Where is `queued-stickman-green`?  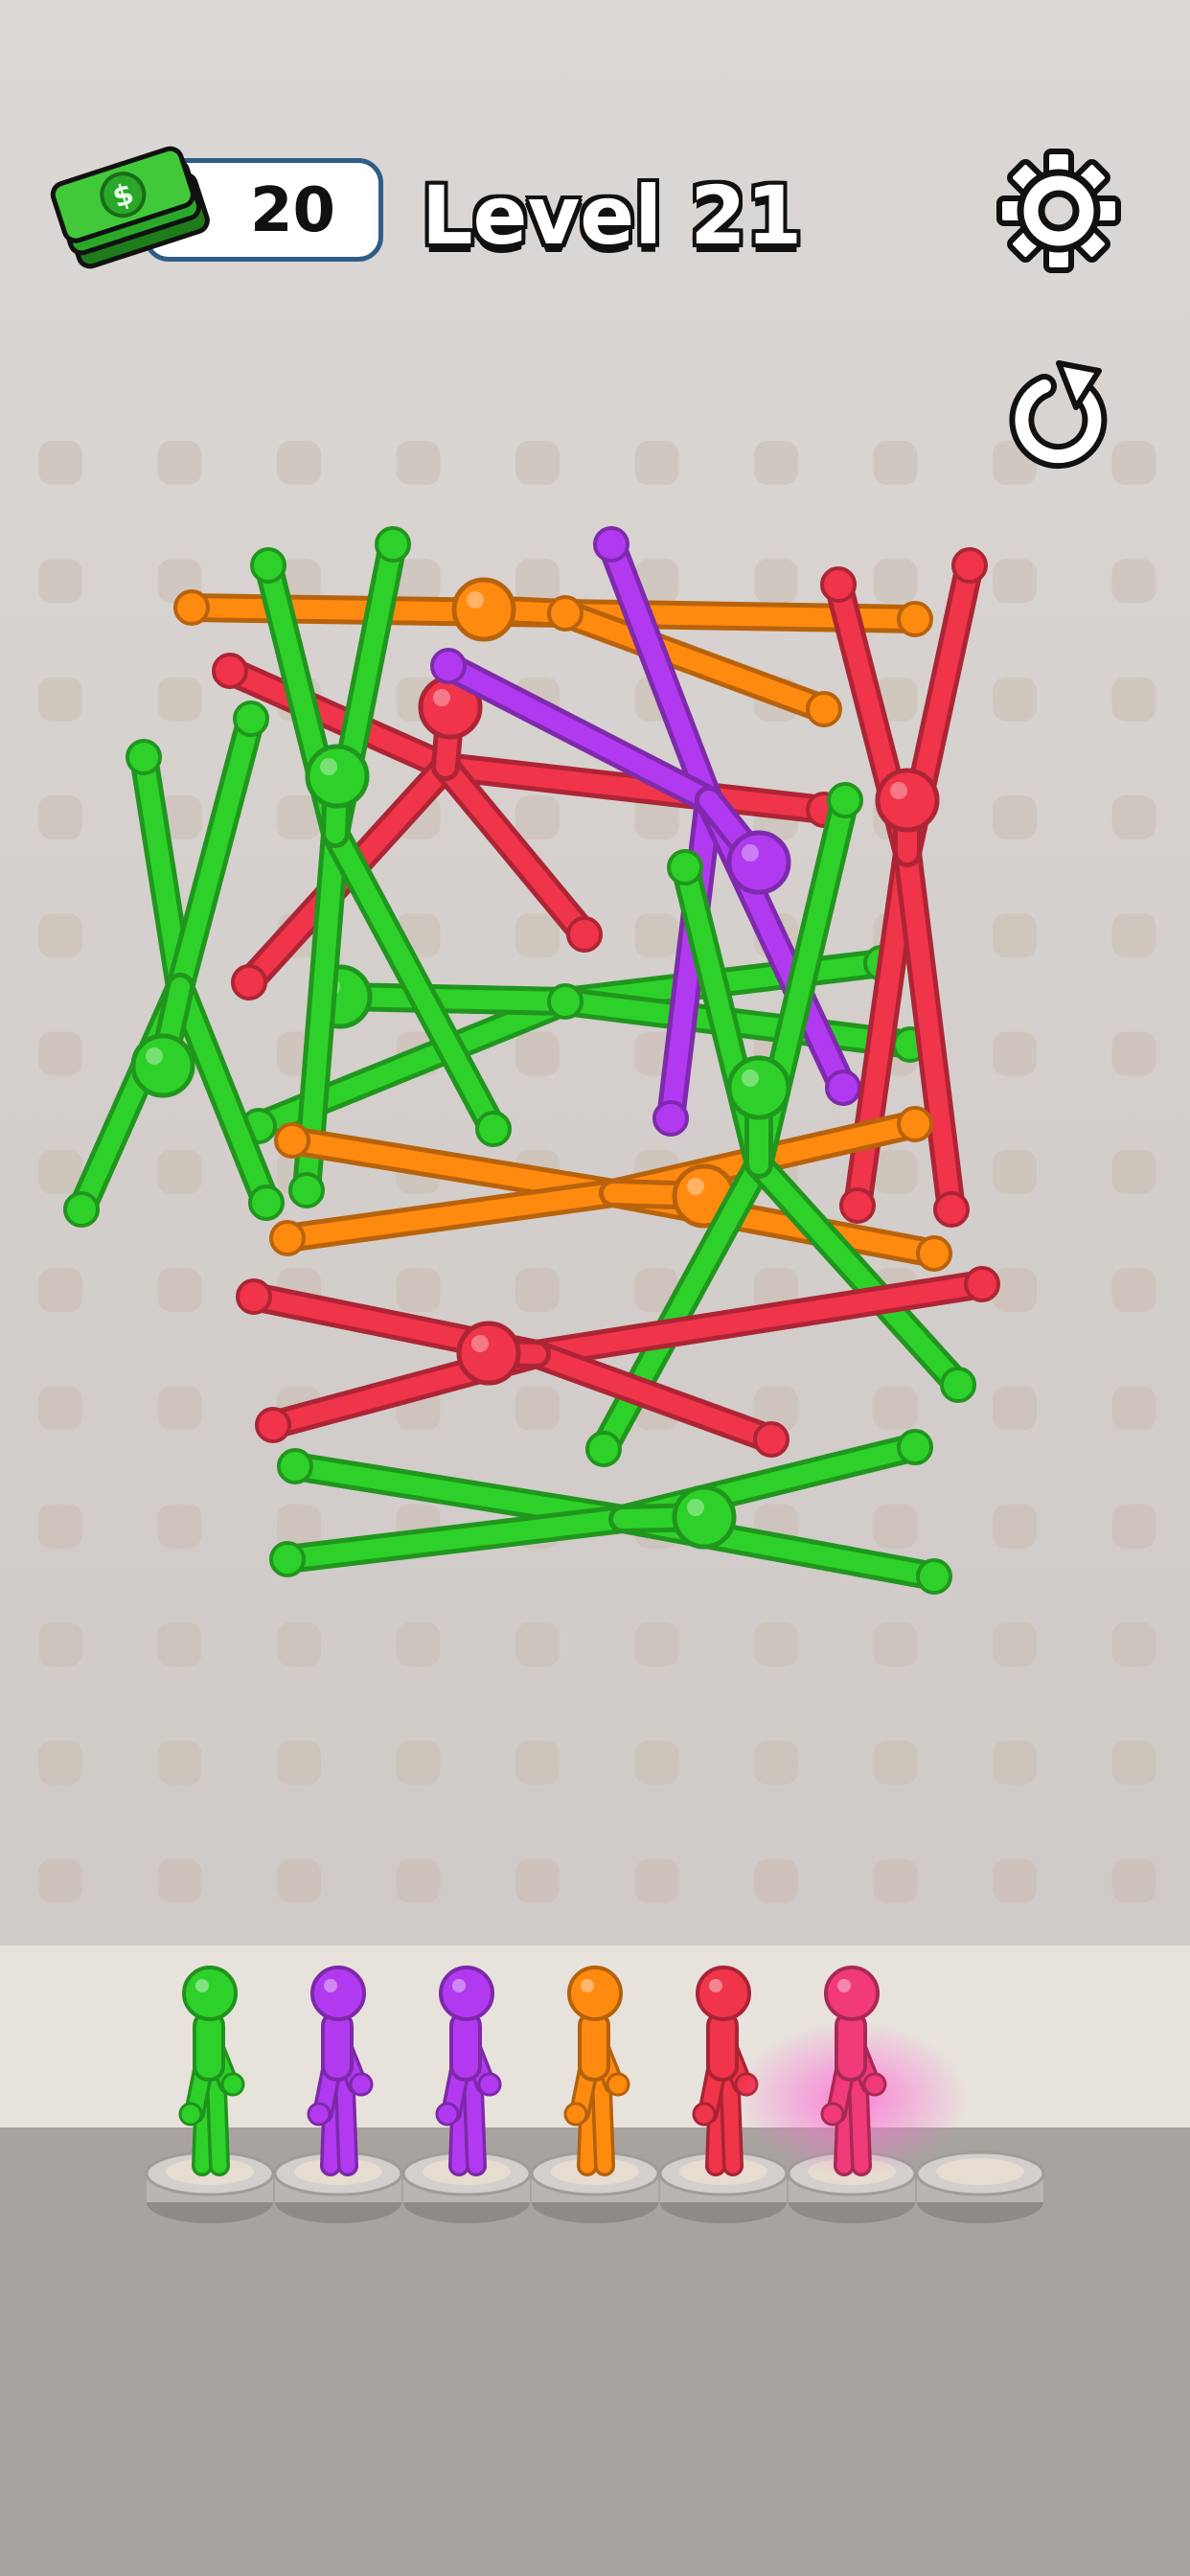 queued-stickman-green is located at coordinates (212, 2071).